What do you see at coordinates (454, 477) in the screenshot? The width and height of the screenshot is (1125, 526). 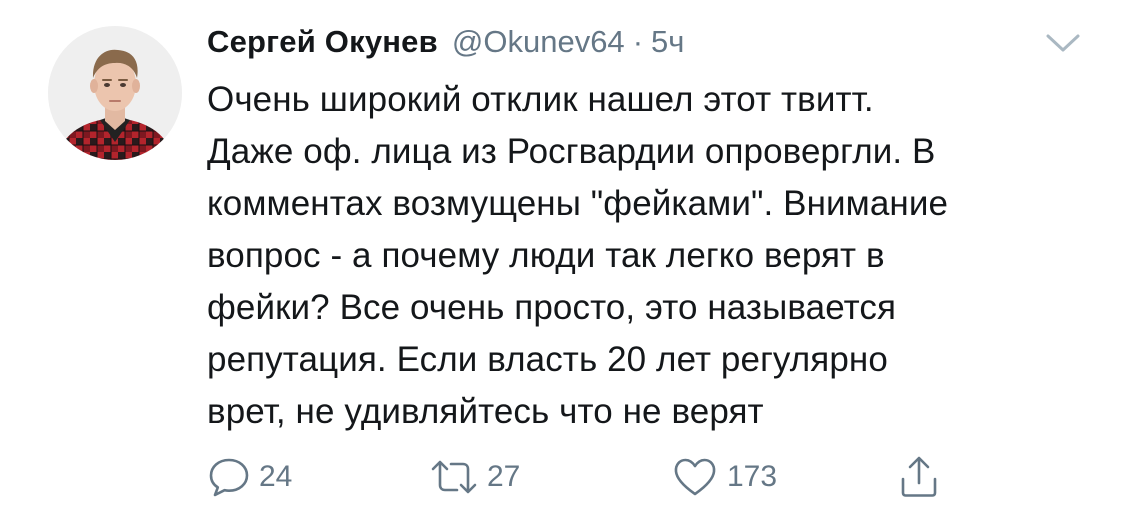 I see `retweet-icon` at bounding box center [454, 477].